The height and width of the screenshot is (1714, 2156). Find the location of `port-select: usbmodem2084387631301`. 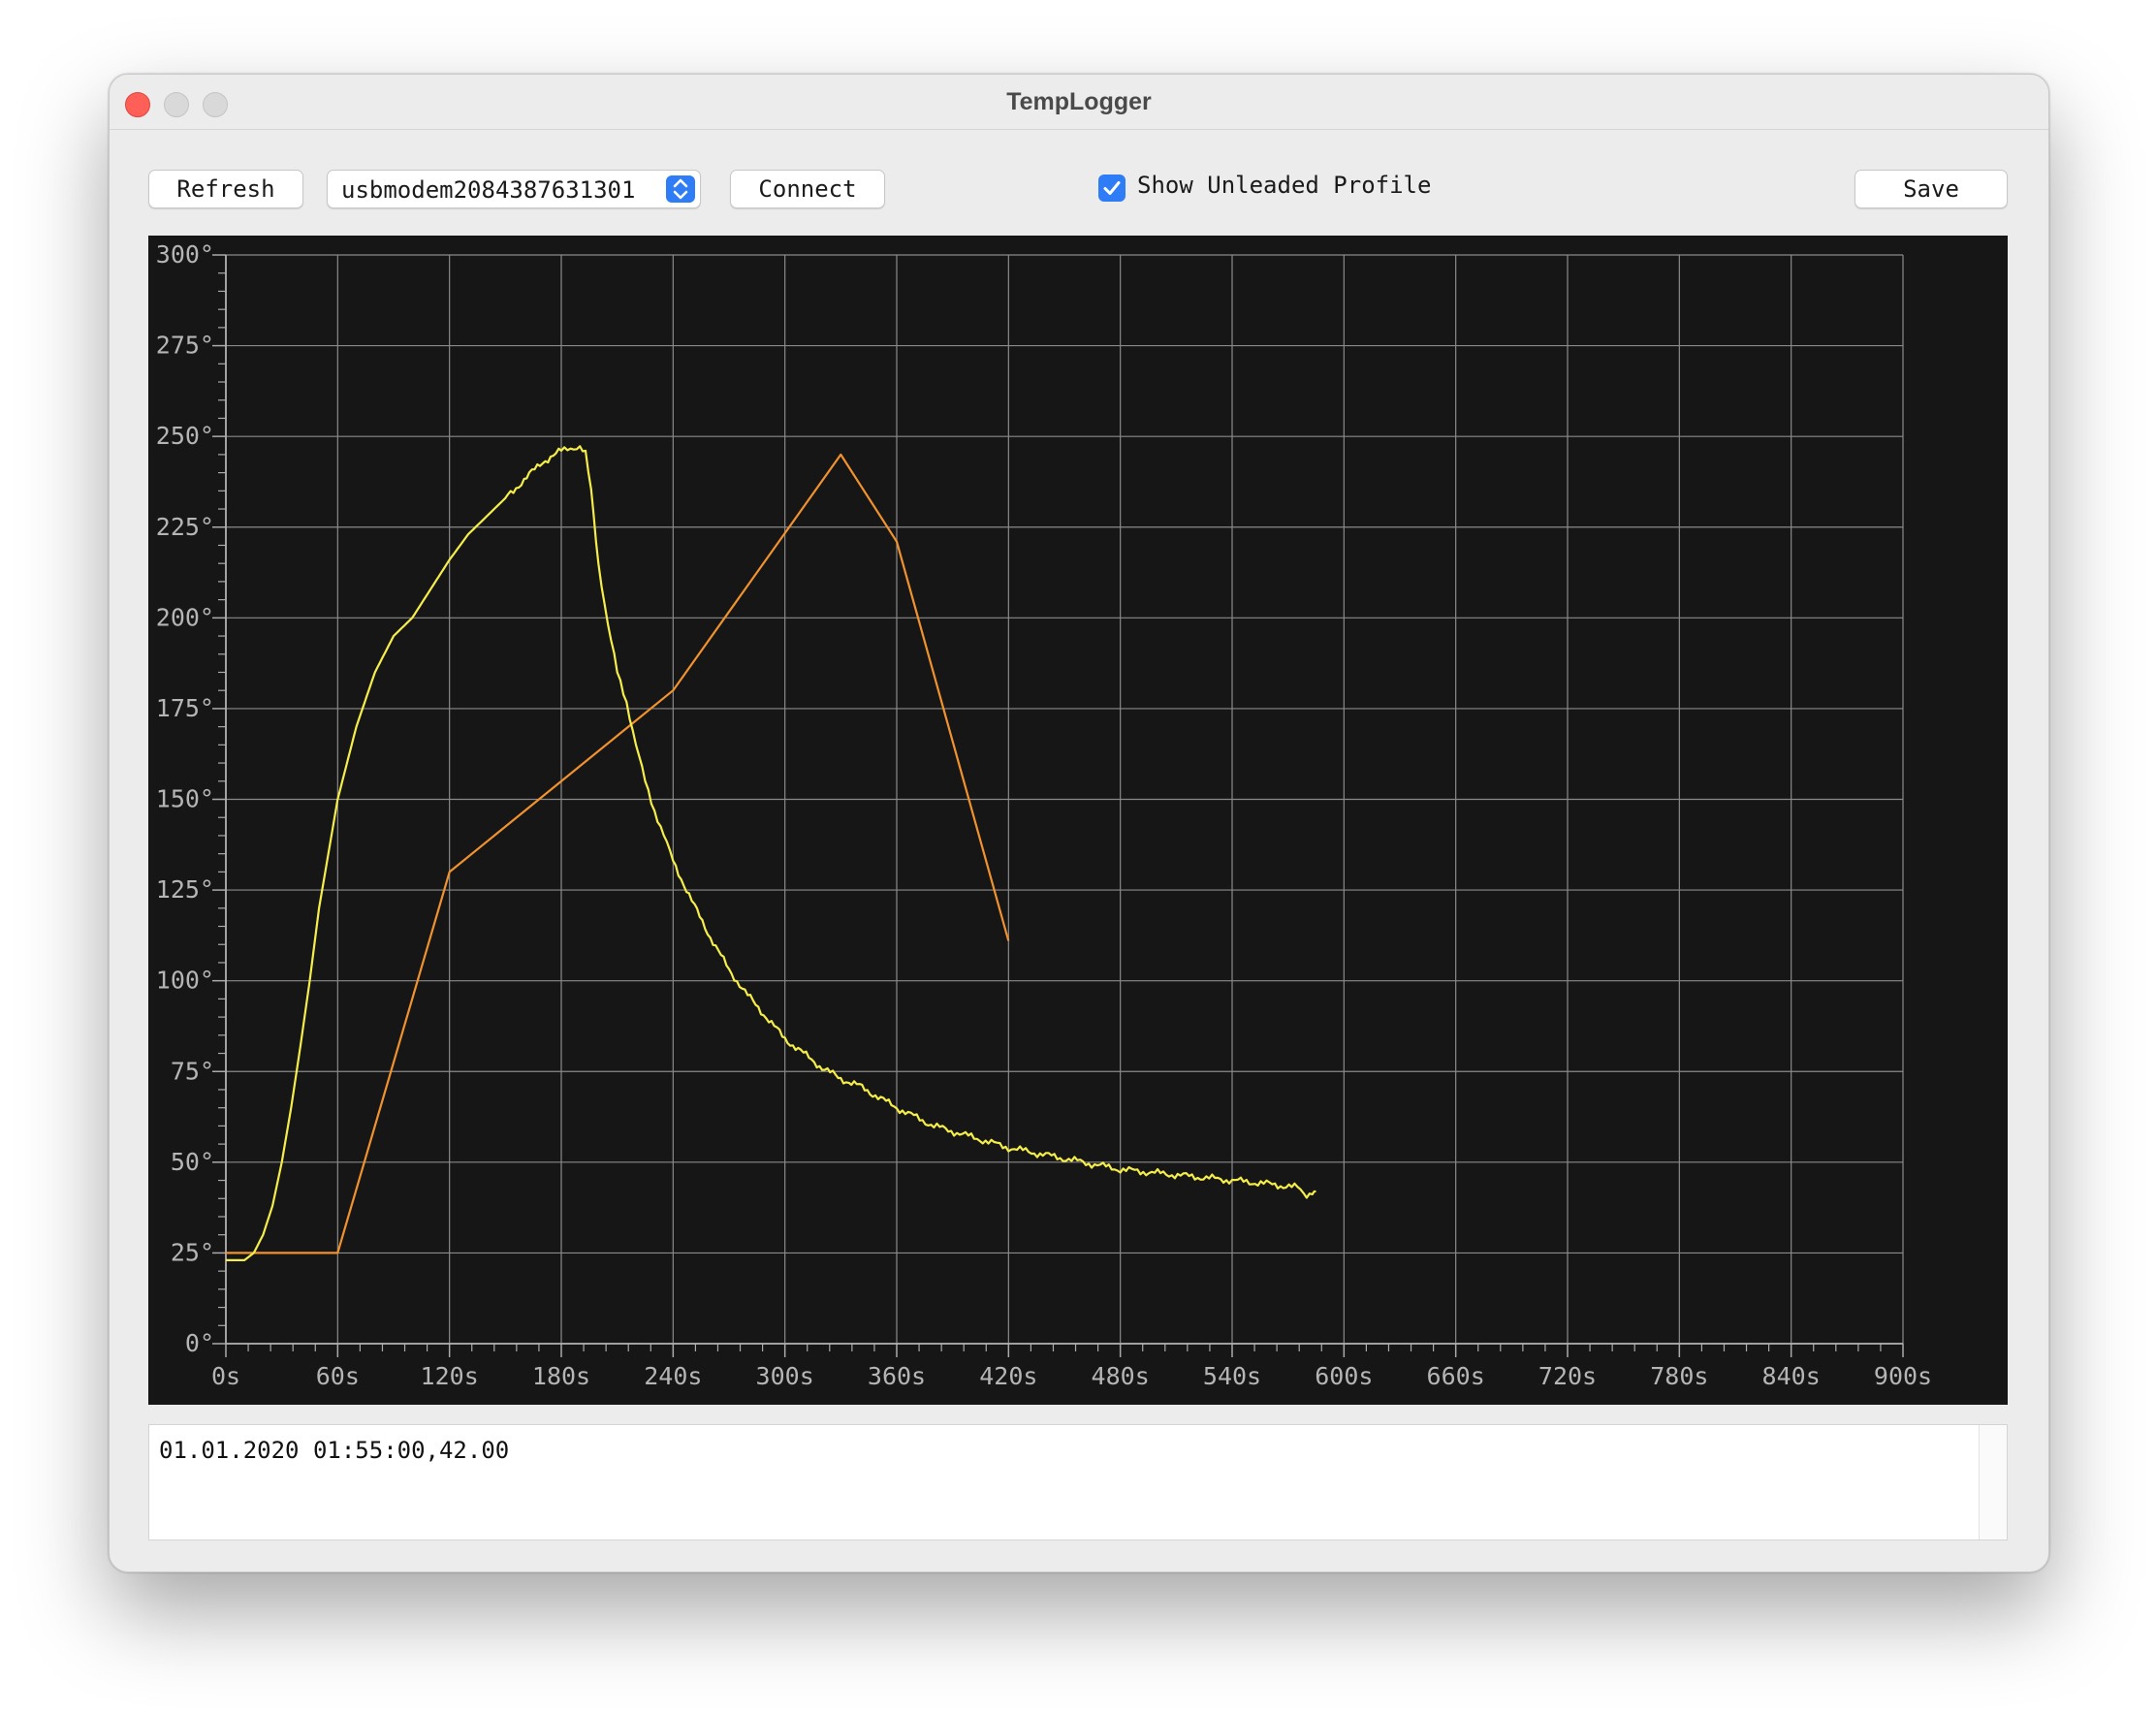

port-select: usbmodem2084387631301 is located at coordinates (514, 189).